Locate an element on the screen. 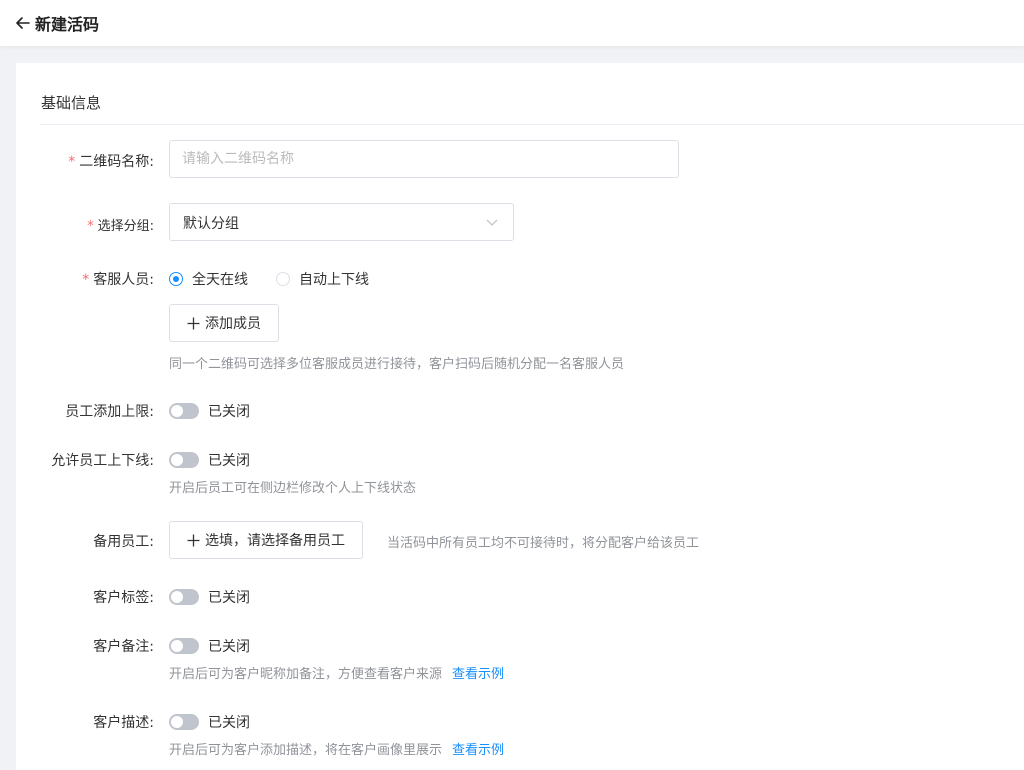  customer-tag-label: 客户标签: is located at coordinates (123, 598).